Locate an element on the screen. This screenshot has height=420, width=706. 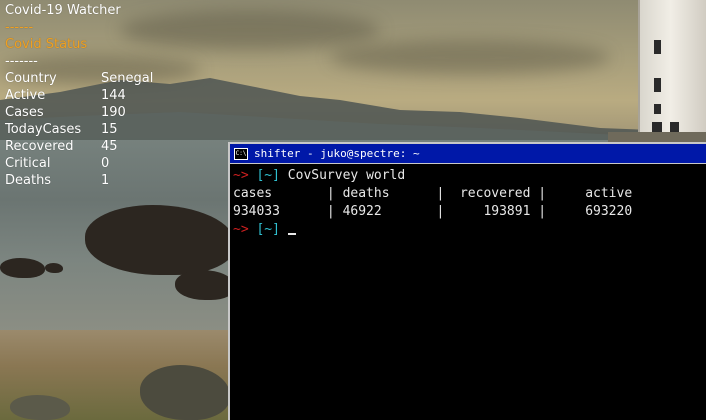
terminal-icon: C:\ is located at coordinates (241, 153).